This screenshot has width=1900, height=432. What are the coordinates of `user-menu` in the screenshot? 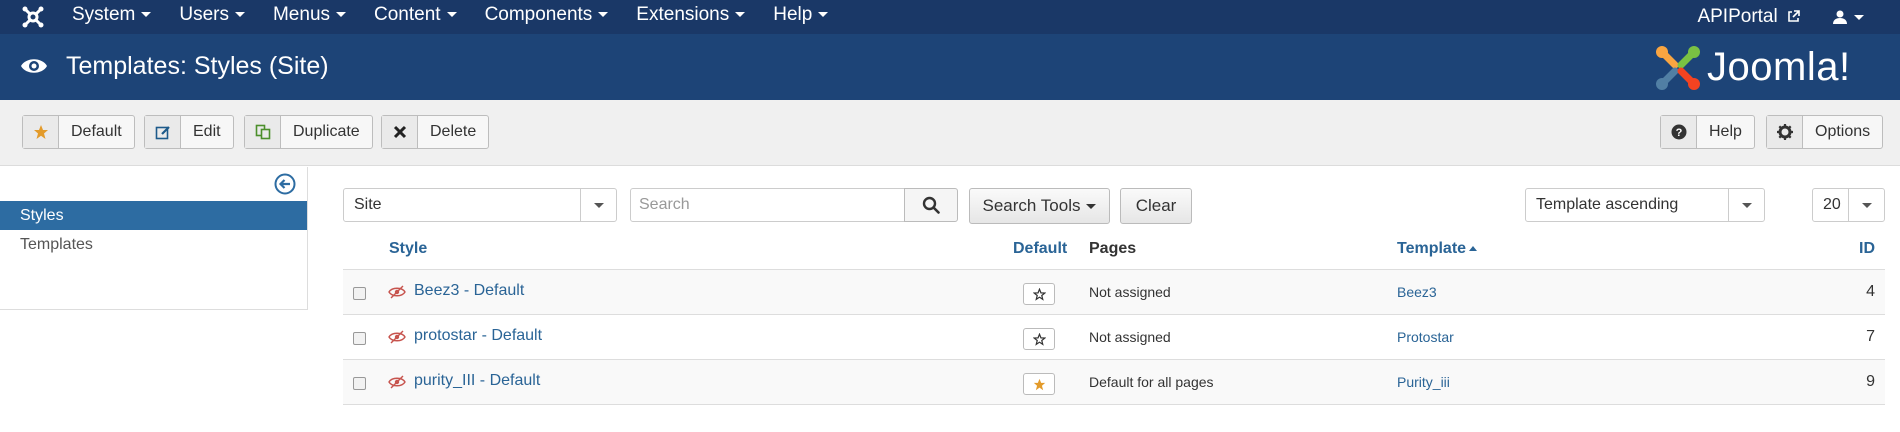 It's located at (1848, 17).